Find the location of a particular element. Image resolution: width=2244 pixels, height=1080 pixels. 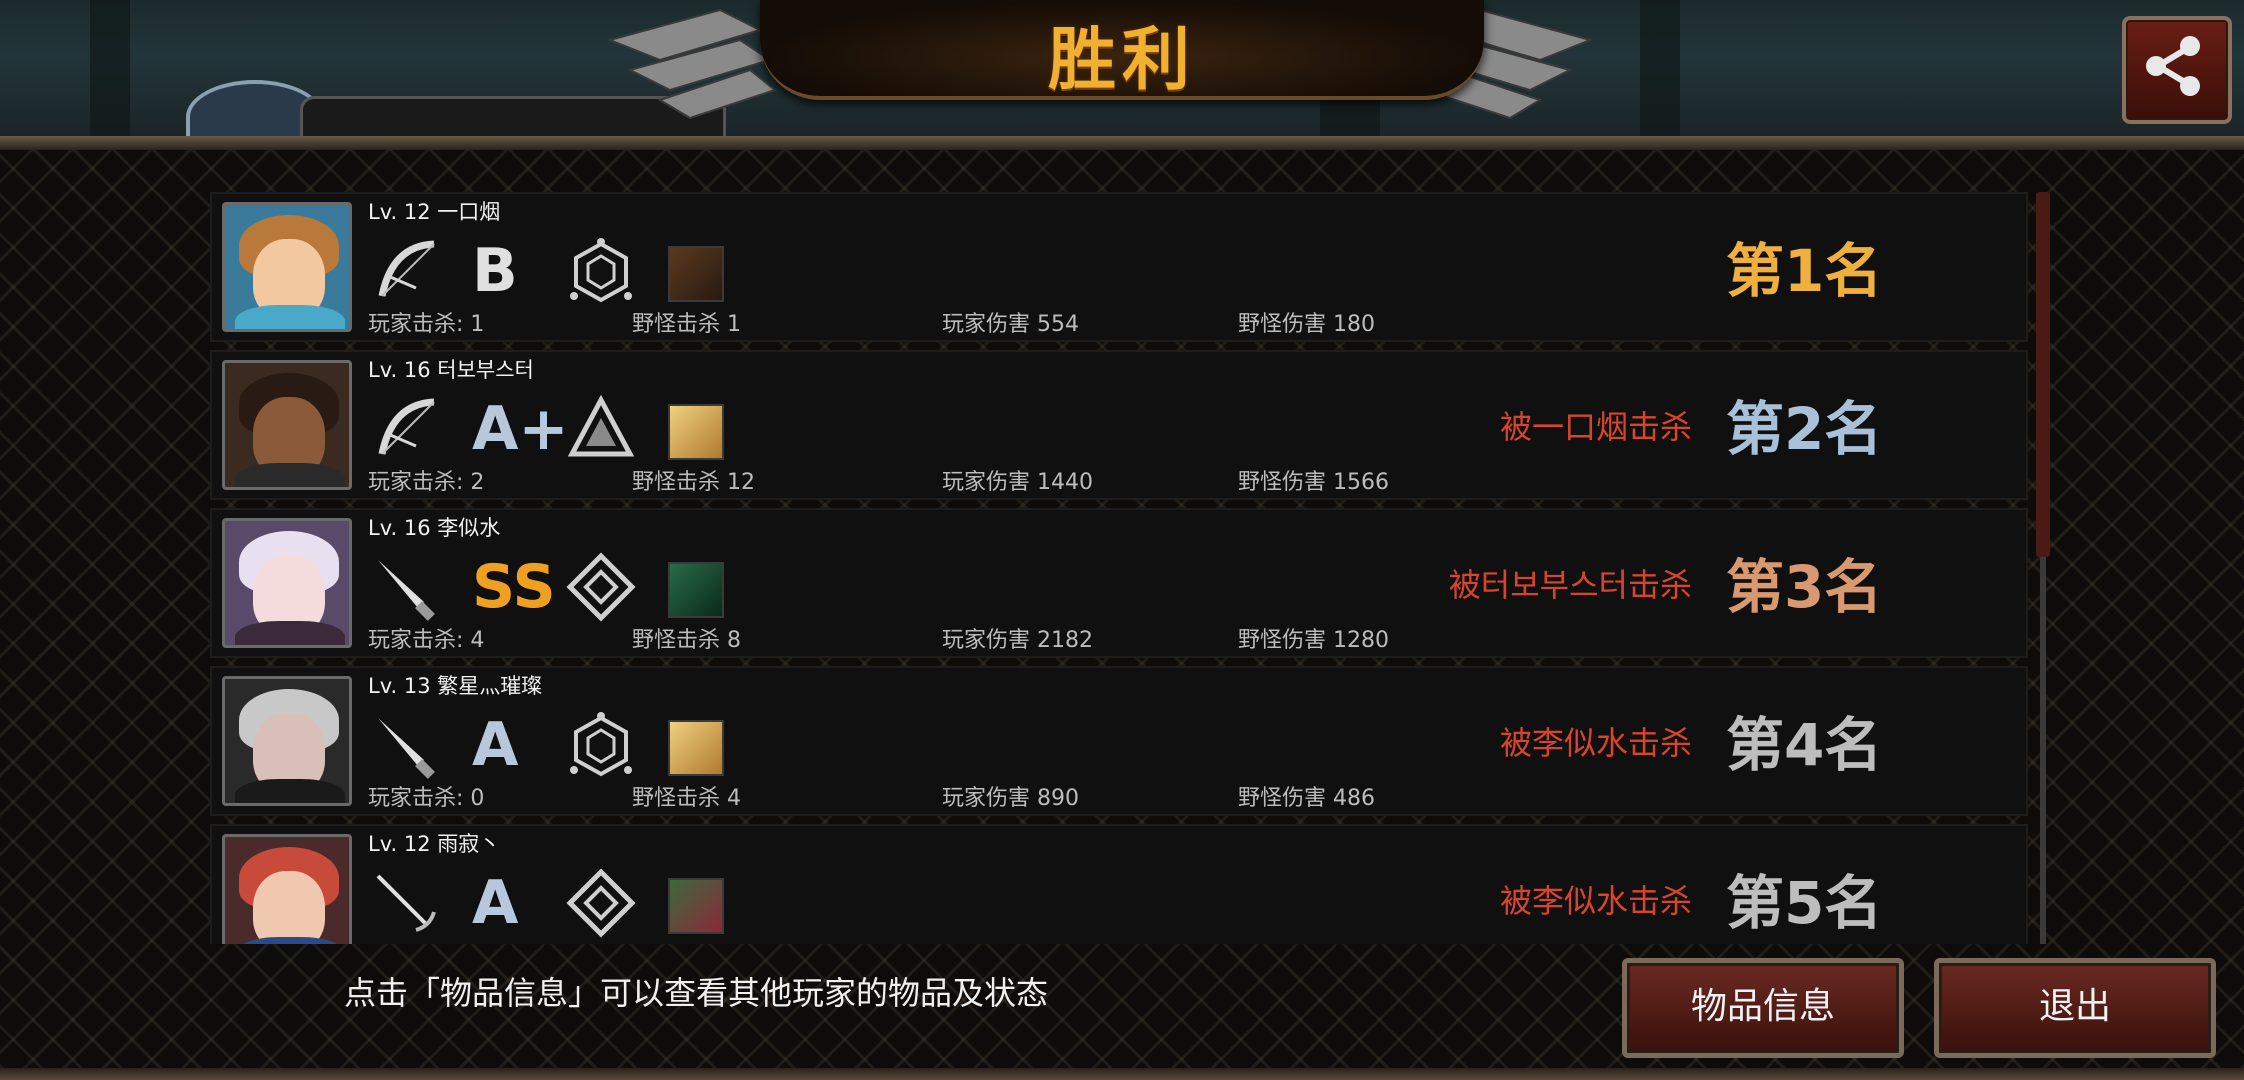

player-kills: 玩家击杀: 1 is located at coordinates (426, 324).